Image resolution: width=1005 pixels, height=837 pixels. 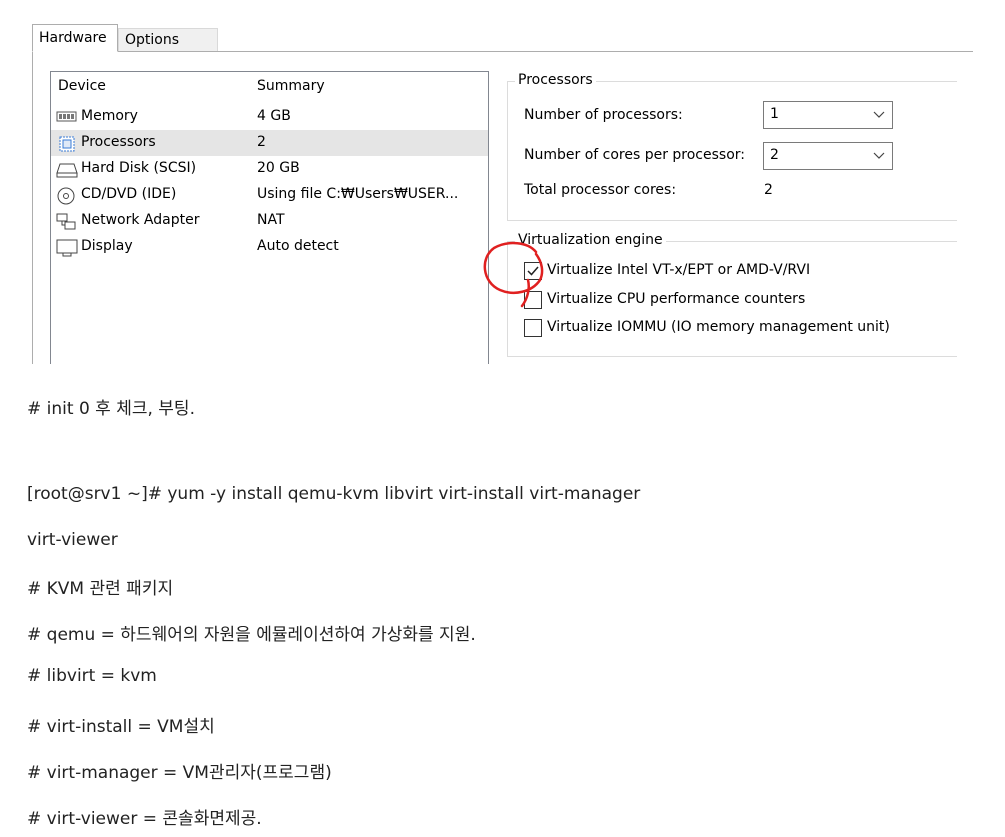 I want to click on display-icon, so click(x=67, y=247).